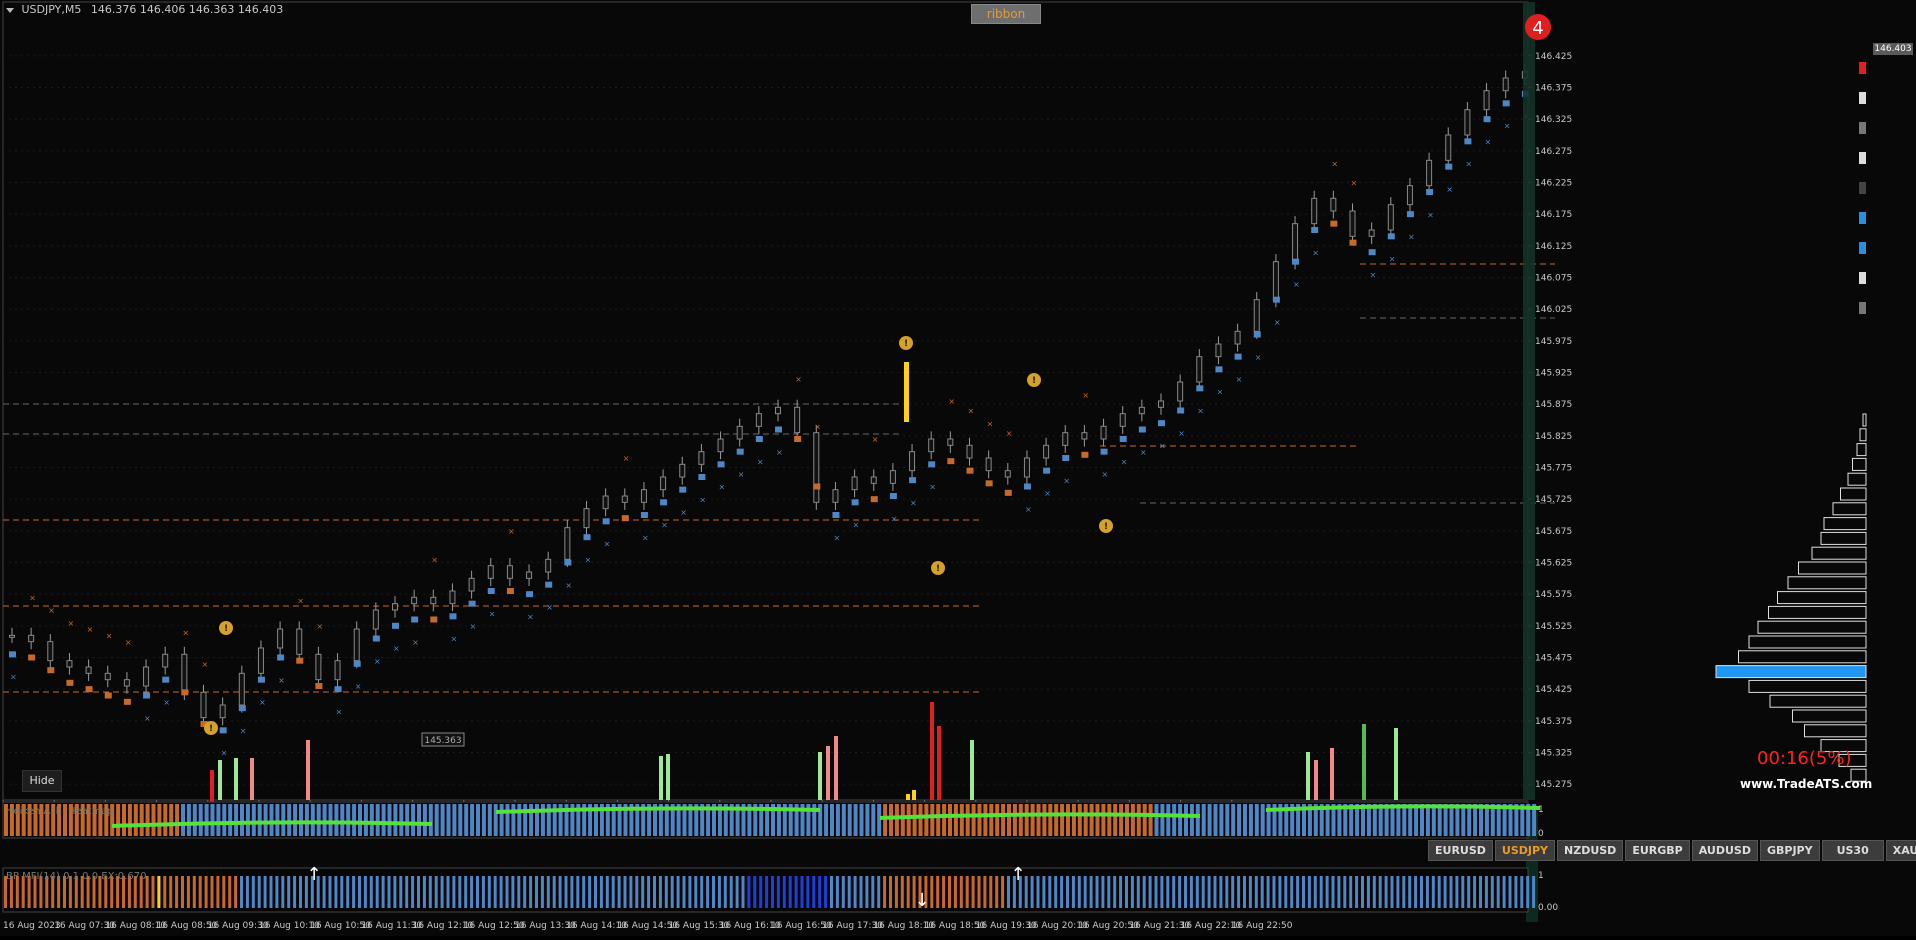 This screenshot has height=940, width=1916. Describe the element at coordinates (1553, 310) in the screenshot. I see `price-tick-label: 146.025` at that location.